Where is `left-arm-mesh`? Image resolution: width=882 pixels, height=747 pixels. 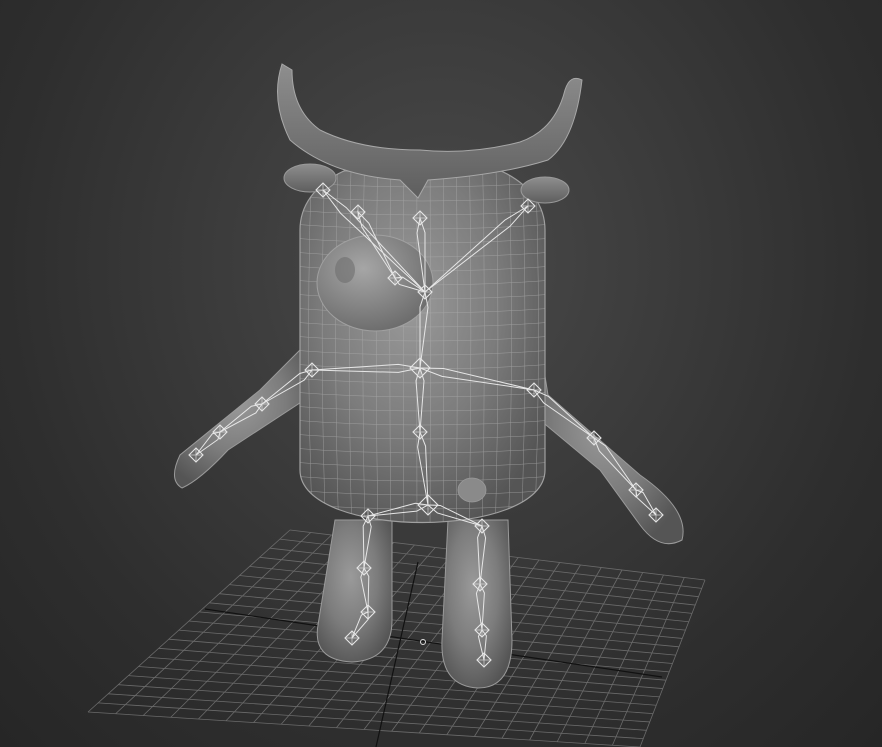
left-arm-mesh is located at coordinates (243, 416).